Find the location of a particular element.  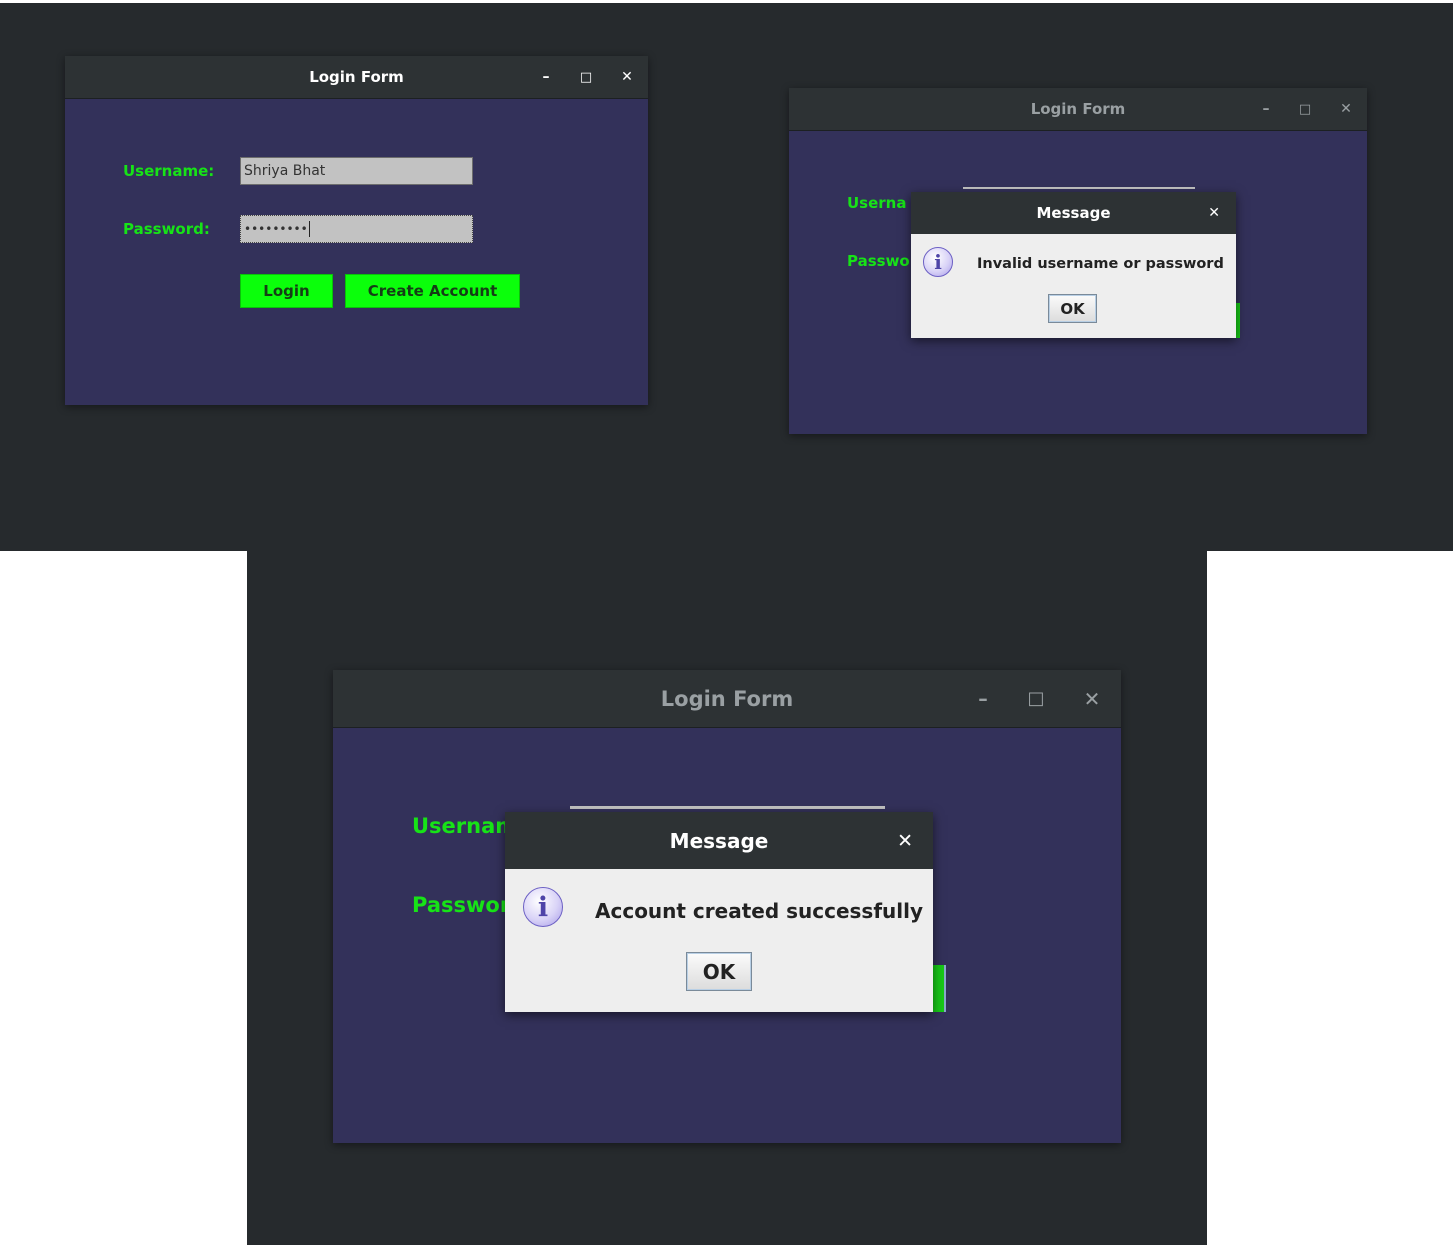

login-button-label: Login is located at coordinates (286, 291).